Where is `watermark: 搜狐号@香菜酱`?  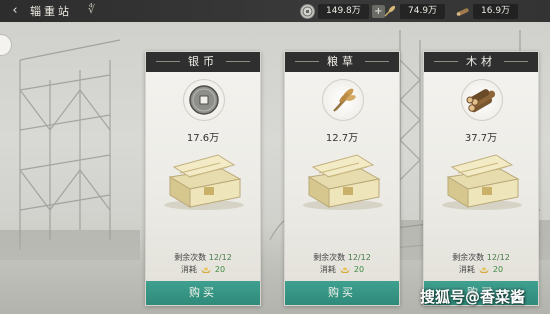
watermark: 搜狐号@香菜酱 is located at coordinates (473, 297).